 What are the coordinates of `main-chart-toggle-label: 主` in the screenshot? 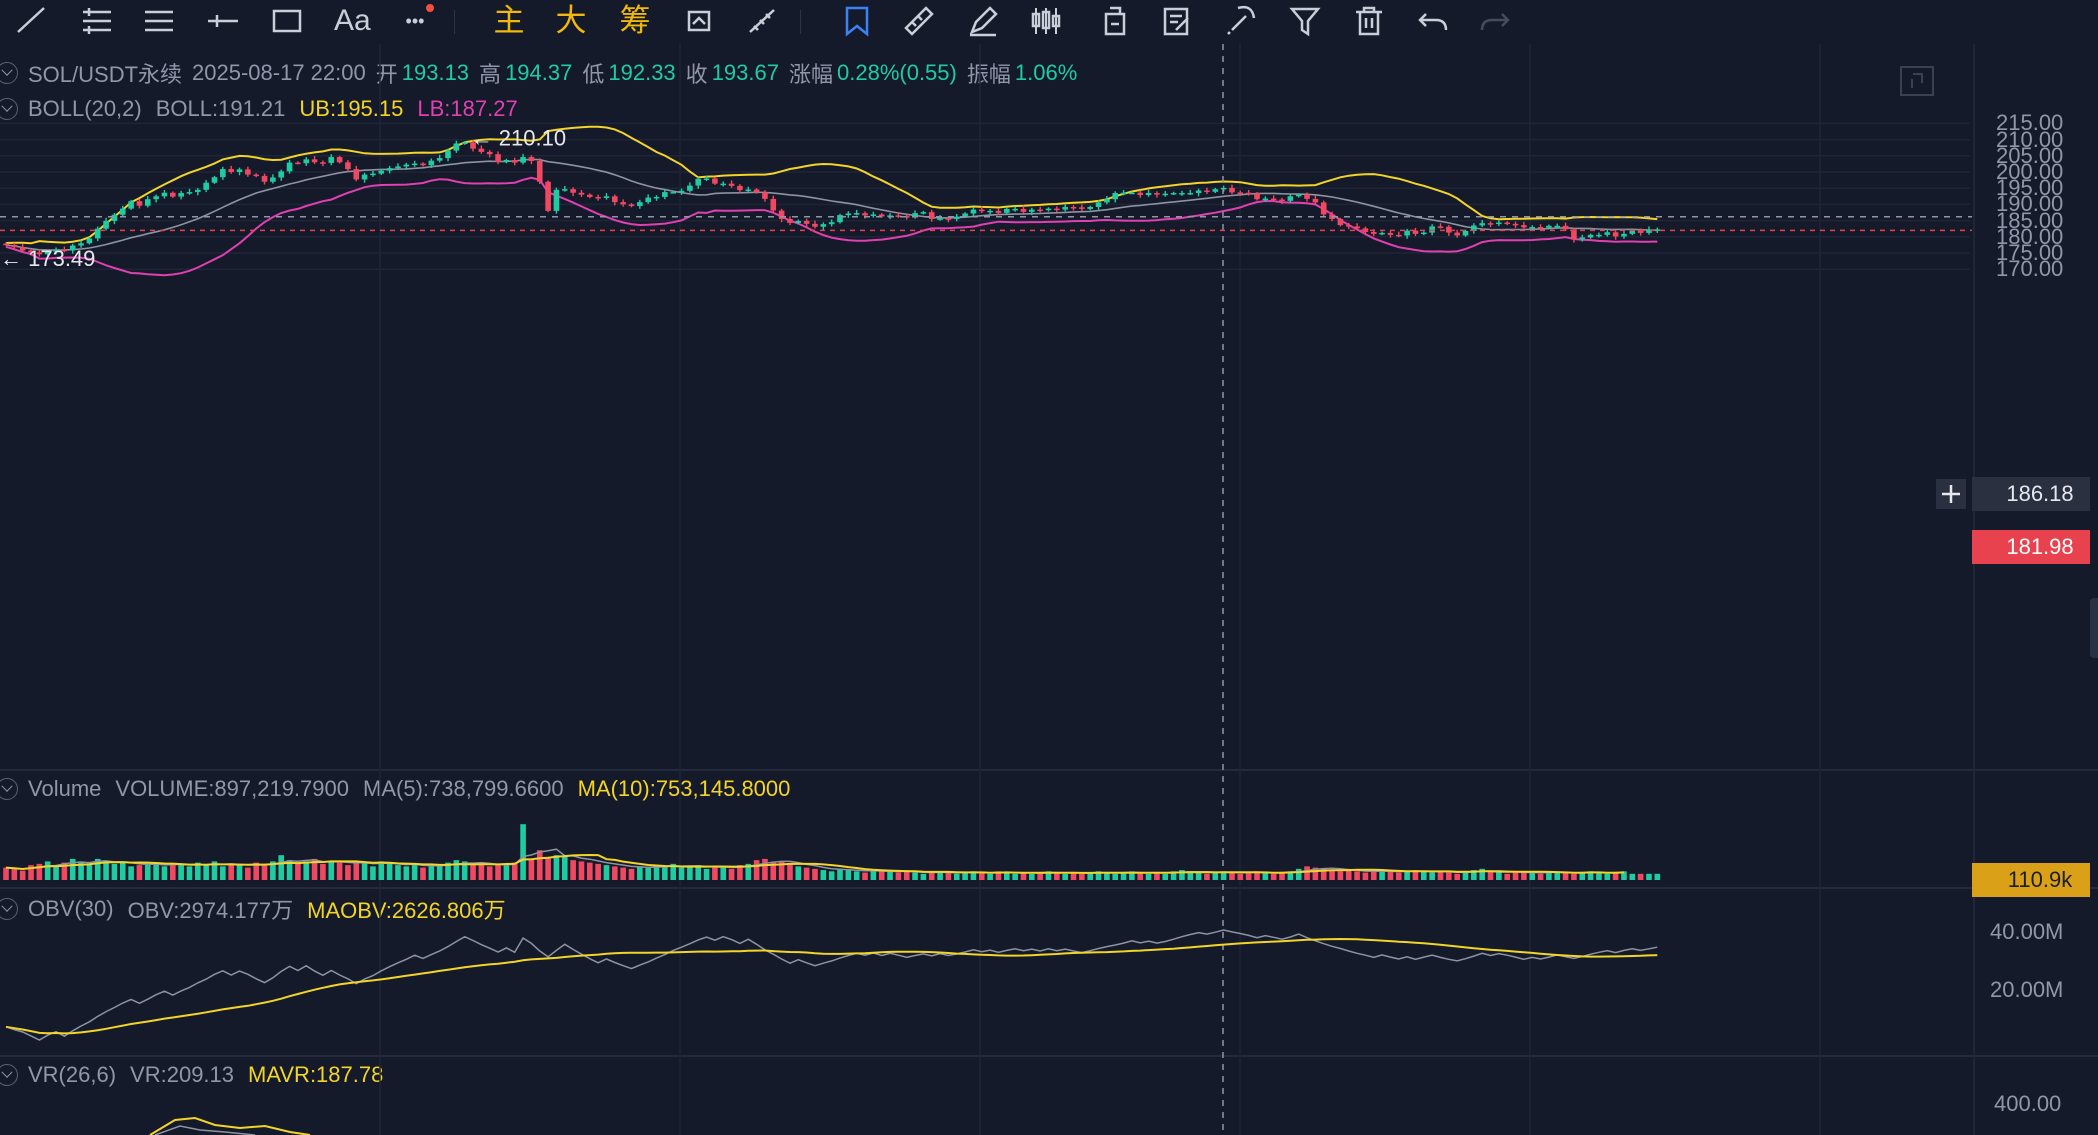 It's located at (509, 20).